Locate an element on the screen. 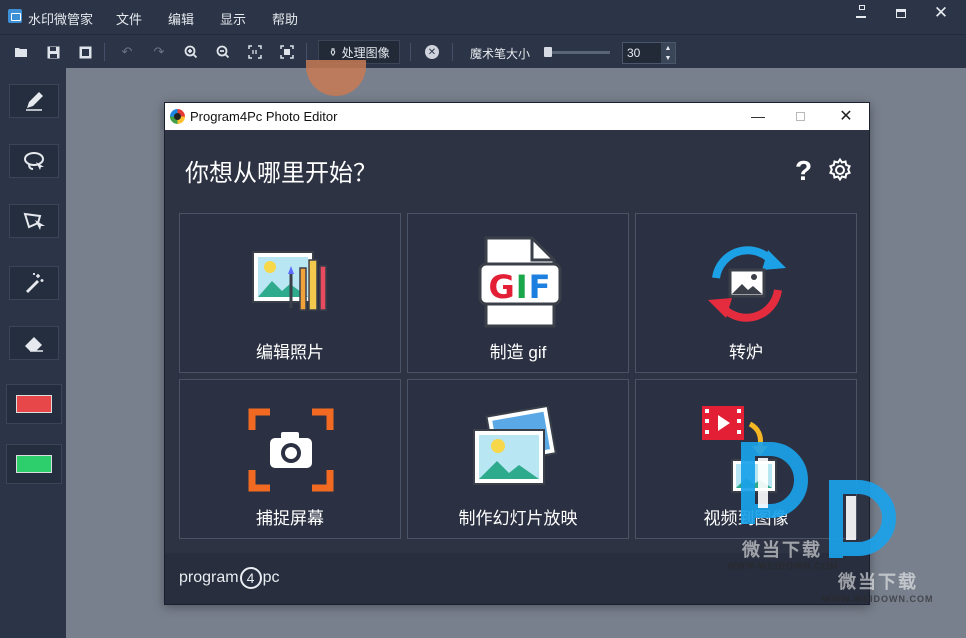  chevron-down-icon: ▼ is located at coordinates (668, 58).